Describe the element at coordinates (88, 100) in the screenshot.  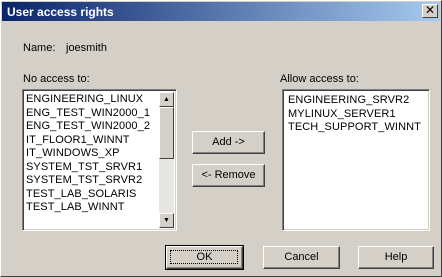
I see `list-item: ENGINEERING_LINUX` at that location.